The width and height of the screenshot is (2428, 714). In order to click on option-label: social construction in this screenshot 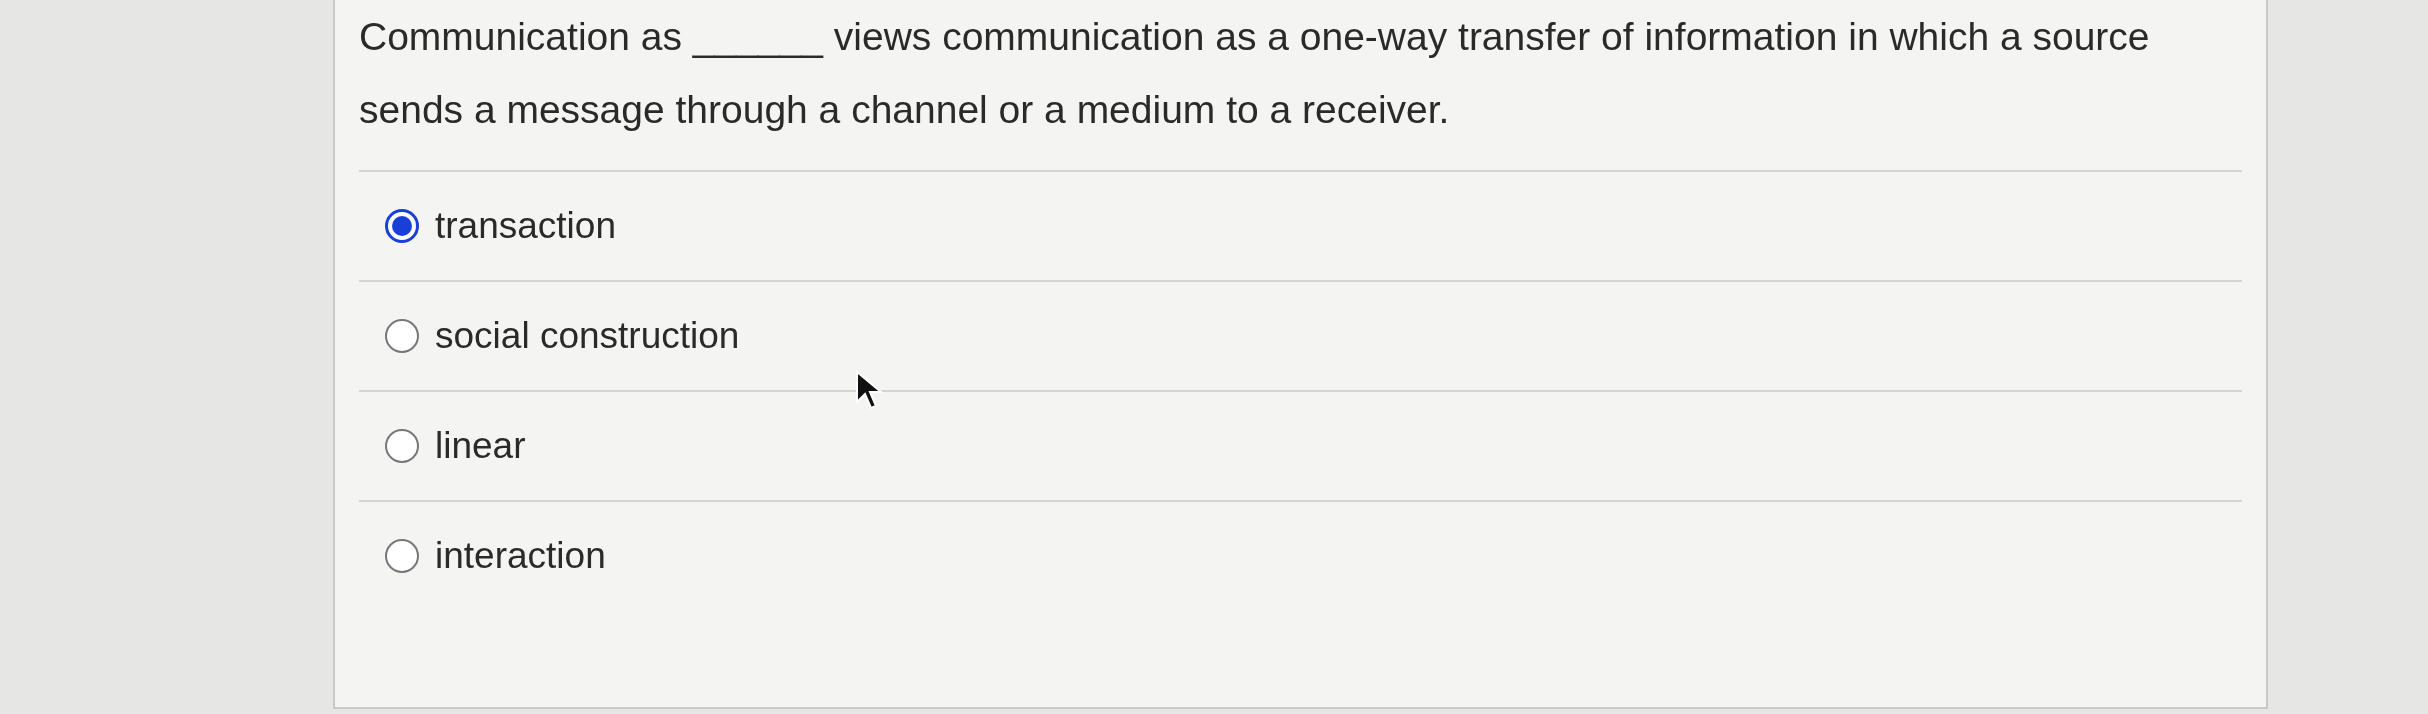, I will do `click(587, 336)`.